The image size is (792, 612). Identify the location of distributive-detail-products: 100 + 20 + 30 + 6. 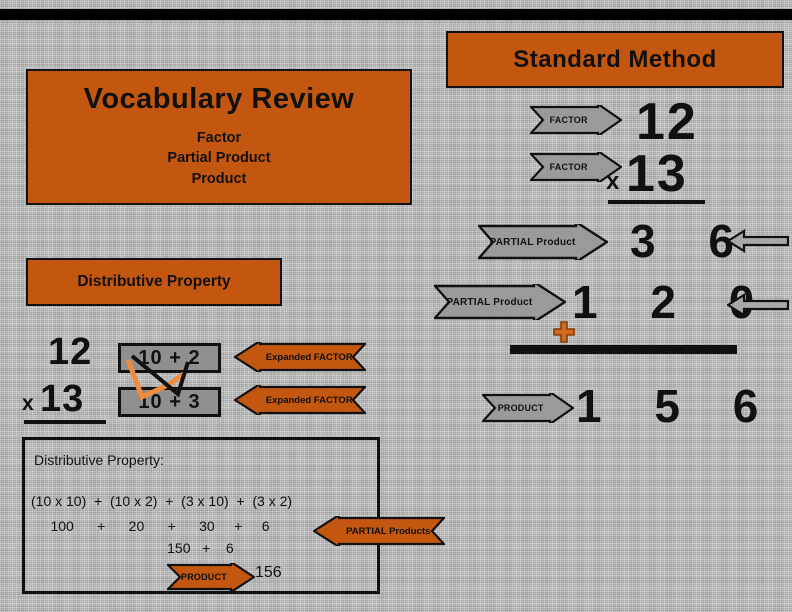
(150, 526).